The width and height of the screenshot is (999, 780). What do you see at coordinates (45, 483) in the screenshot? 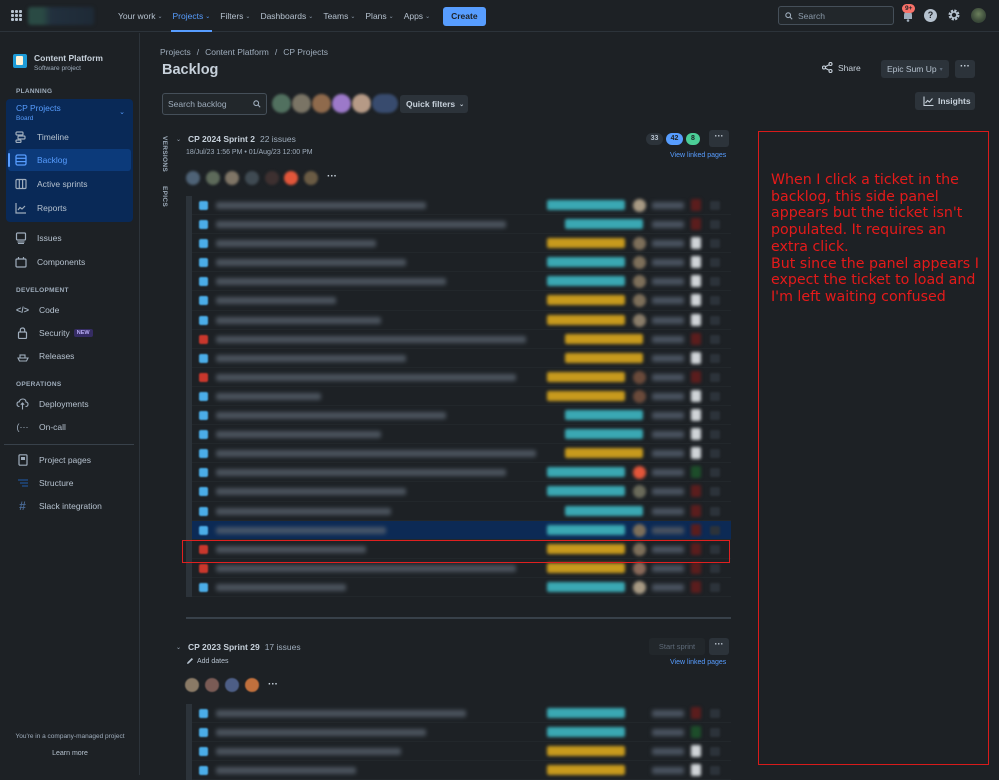
I see `sidebar-item-structure: Structure` at bounding box center [45, 483].